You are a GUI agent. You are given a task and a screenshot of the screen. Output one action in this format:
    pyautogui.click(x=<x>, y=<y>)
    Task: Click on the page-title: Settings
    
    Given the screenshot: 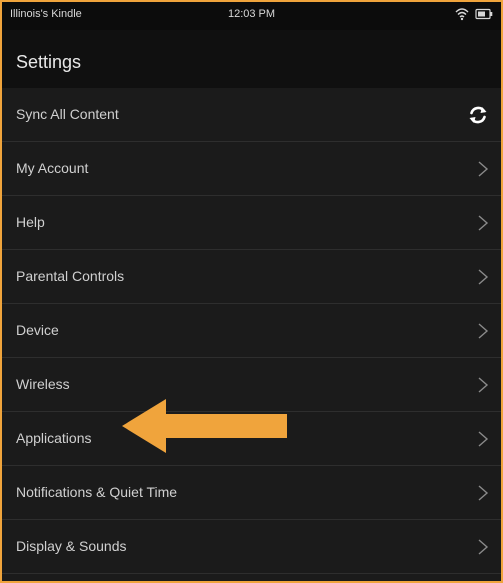 What is the action you would take?
    pyautogui.click(x=49, y=62)
    